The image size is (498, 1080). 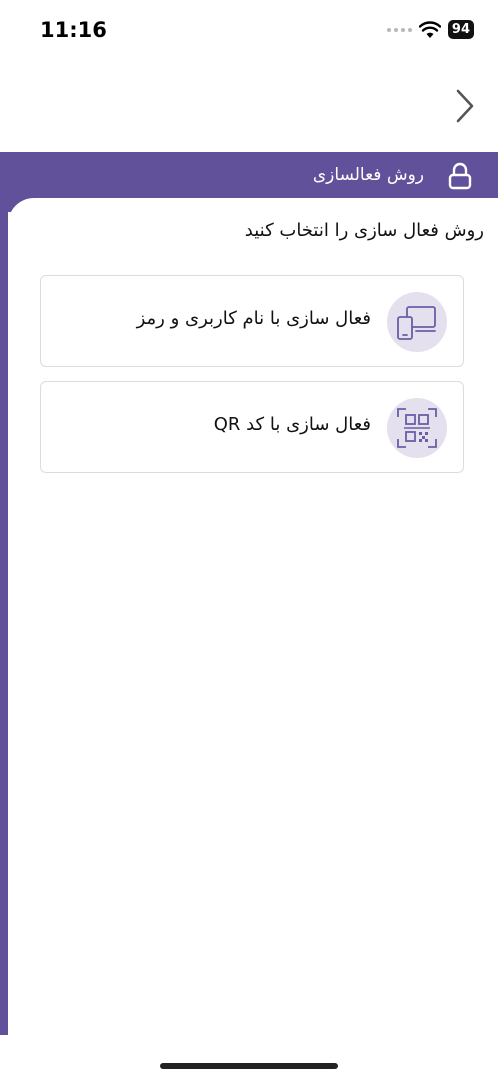 I want to click on option-label: فعال سازی با نام کاربری و رمز, so click(x=253, y=318).